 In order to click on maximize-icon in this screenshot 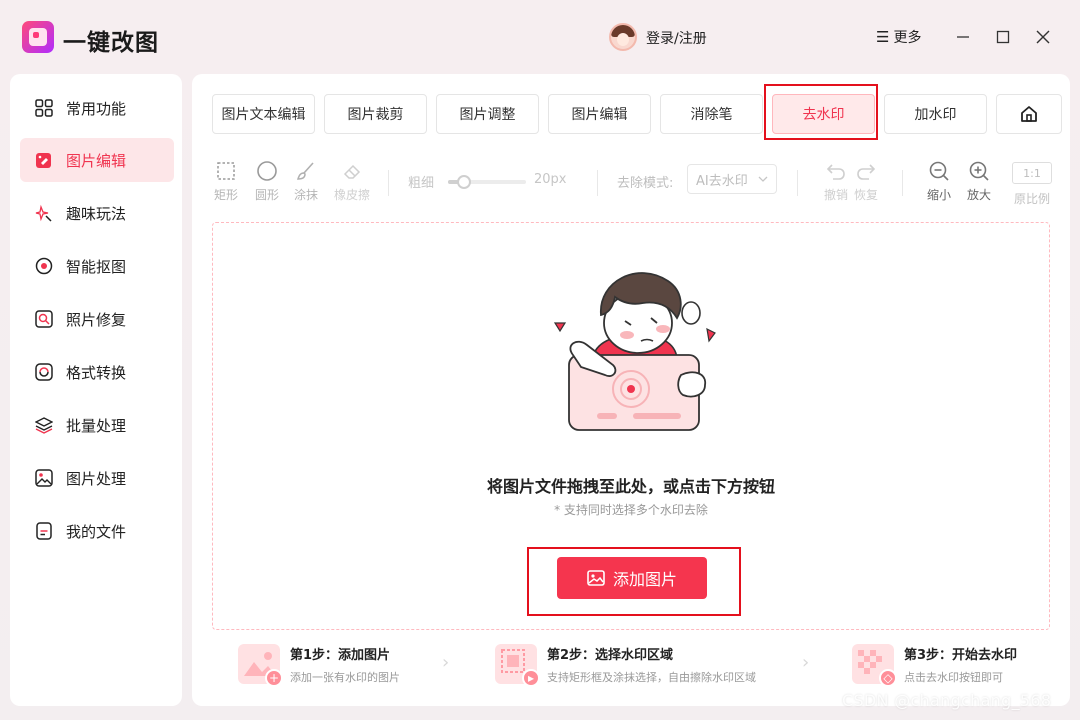, I will do `click(1003, 37)`.